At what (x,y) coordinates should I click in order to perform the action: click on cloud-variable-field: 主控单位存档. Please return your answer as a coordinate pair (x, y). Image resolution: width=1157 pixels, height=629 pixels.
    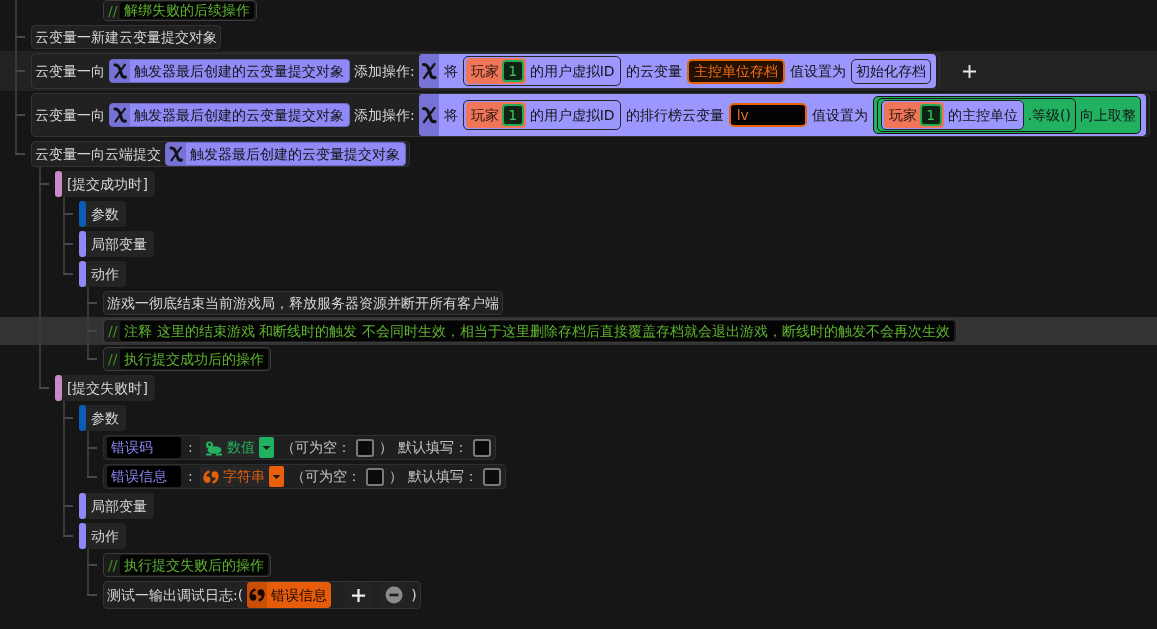
    Looking at the image, I should click on (735, 71).